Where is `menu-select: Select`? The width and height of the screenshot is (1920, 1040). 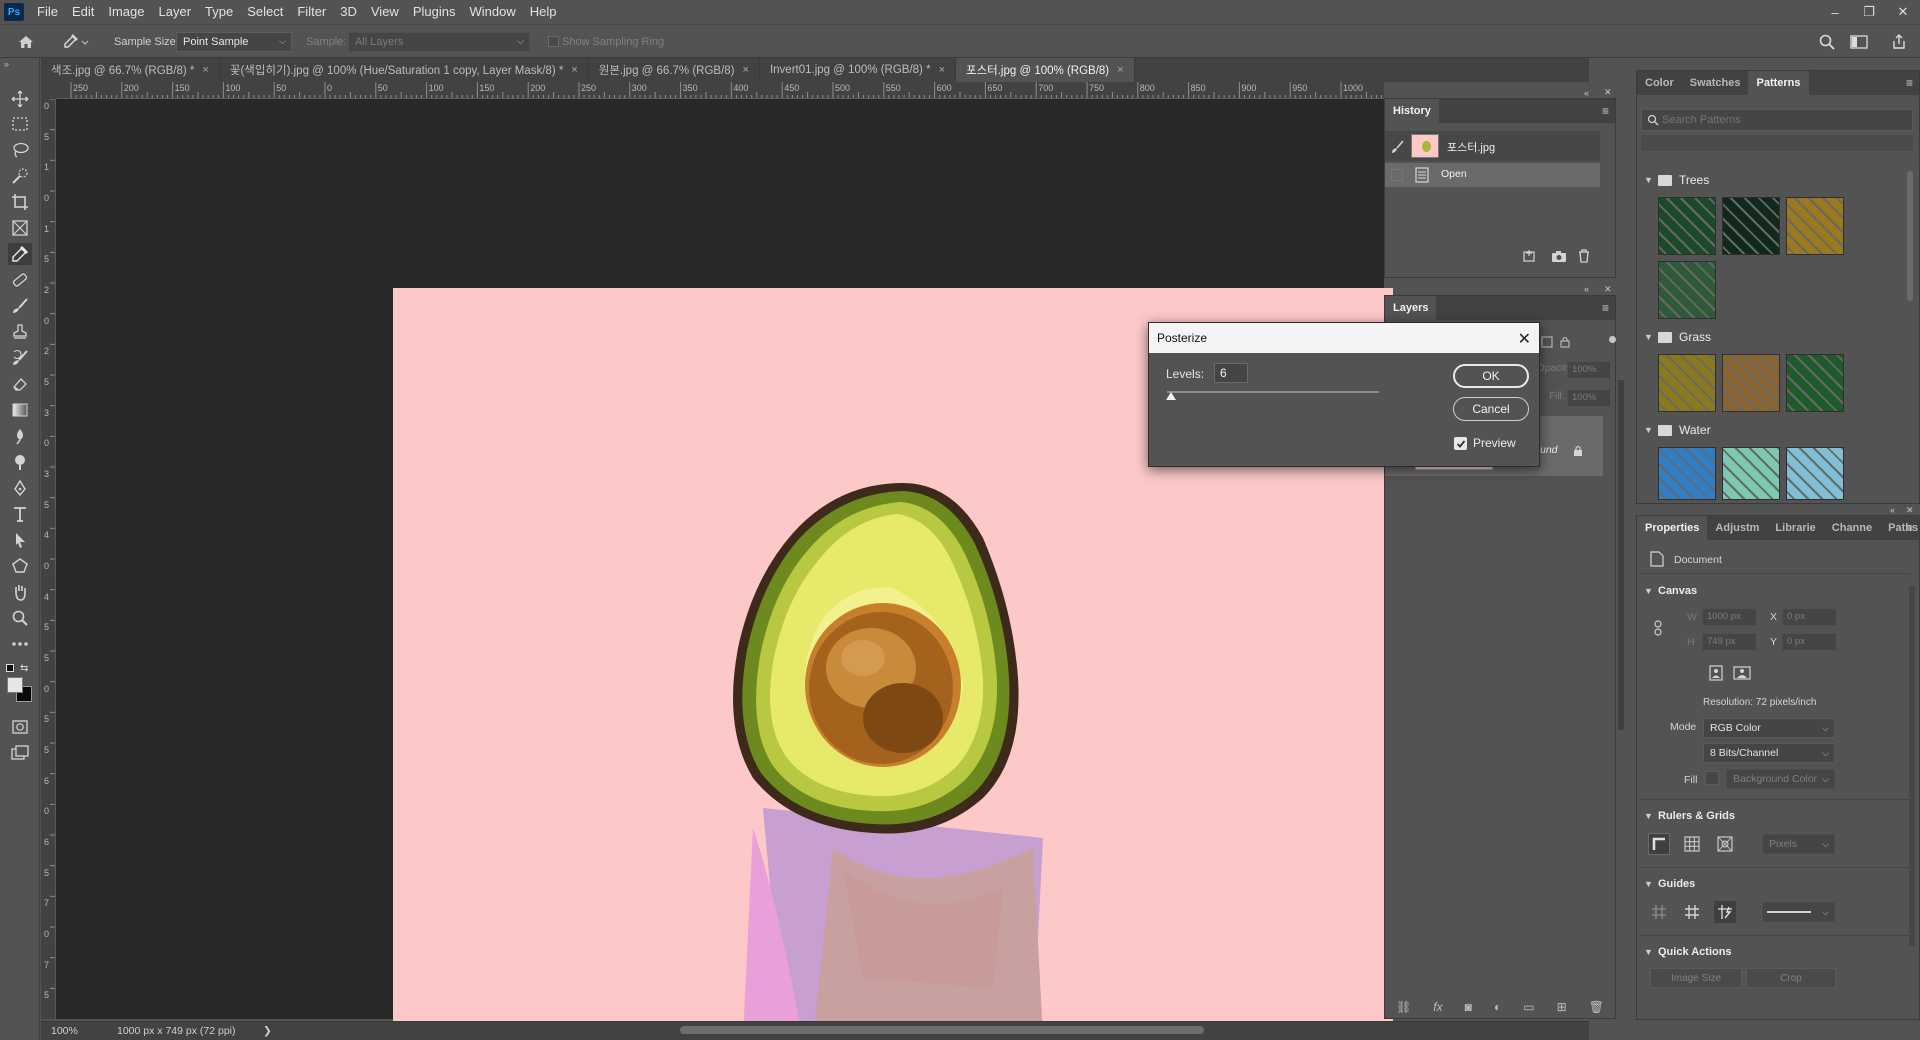 menu-select: Select is located at coordinates (265, 12).